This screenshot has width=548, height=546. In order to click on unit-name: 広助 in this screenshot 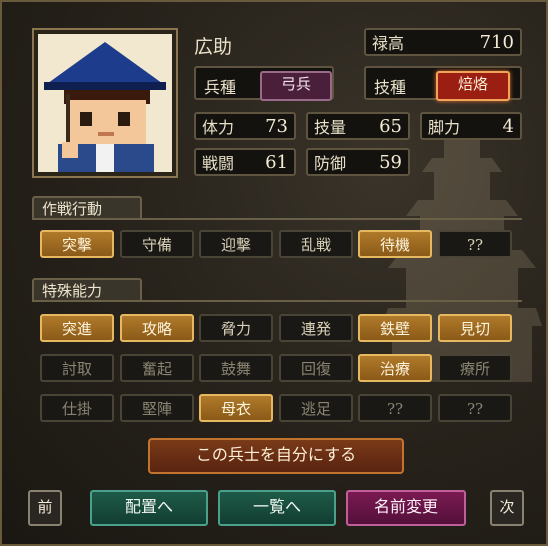, I will do `click(213, 47)`.